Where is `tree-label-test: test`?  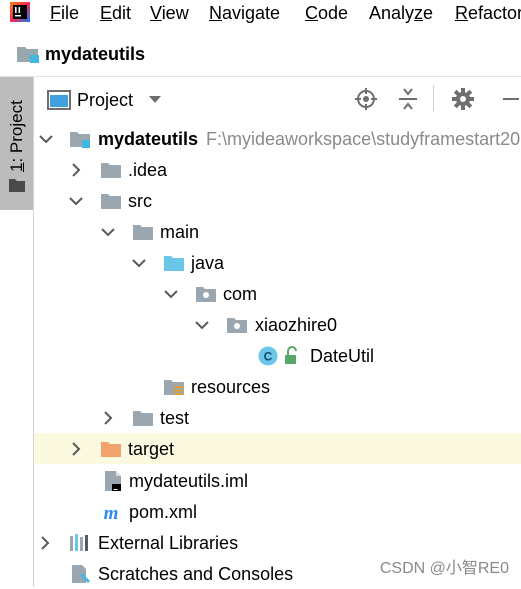 tree-label-test: test is located at coordinates (175, 418).